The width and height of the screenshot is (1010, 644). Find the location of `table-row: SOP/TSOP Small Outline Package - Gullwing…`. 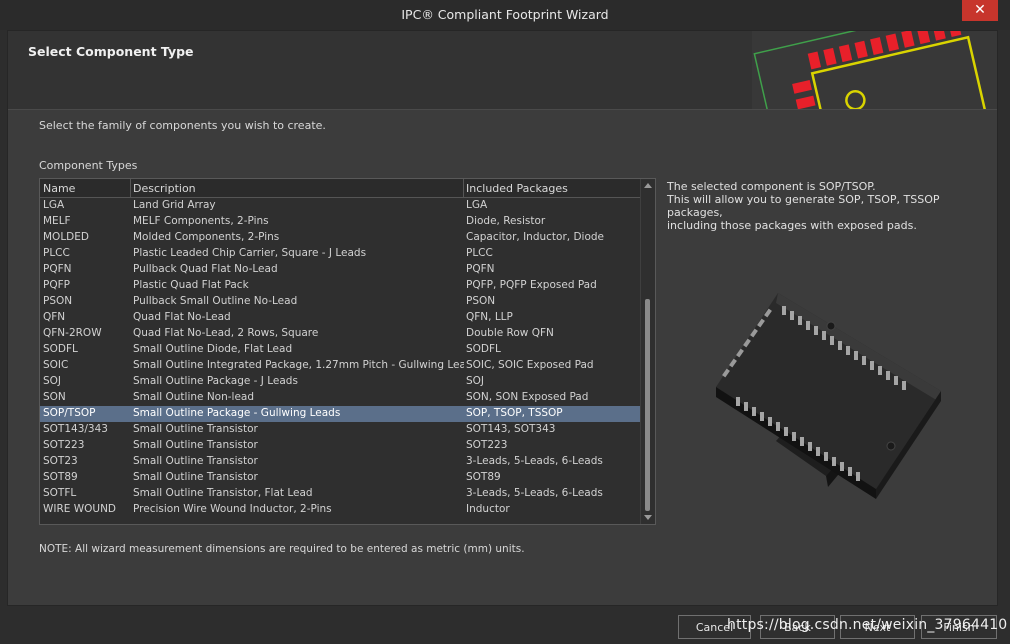

table-row: SOP/TSOP Small Outline Package - Gullwing… is located at coordinates (340, 414).